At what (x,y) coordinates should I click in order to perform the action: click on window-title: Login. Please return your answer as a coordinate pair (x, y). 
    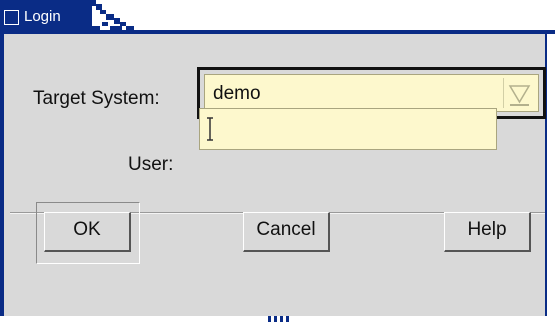
    Looking at the image, I should click on (42, 16).